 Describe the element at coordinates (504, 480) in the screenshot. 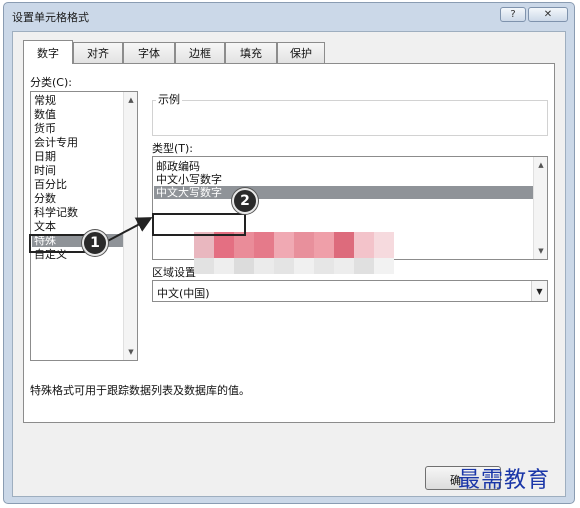

I see `watermark-text: 最需教育` at that location.